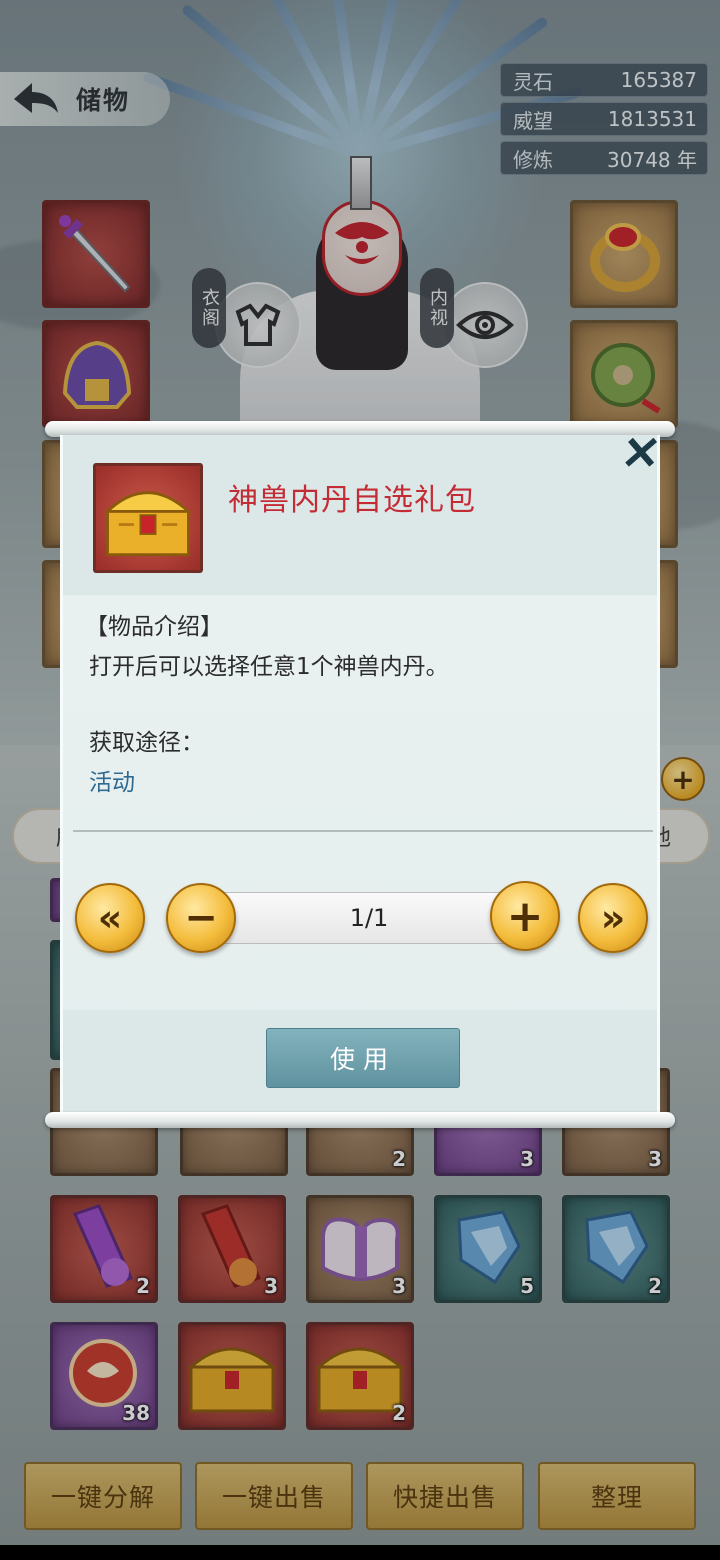  Describe the element at coordinates (112, 780) in the screenshot. I see `source-link: 活动` at that location.